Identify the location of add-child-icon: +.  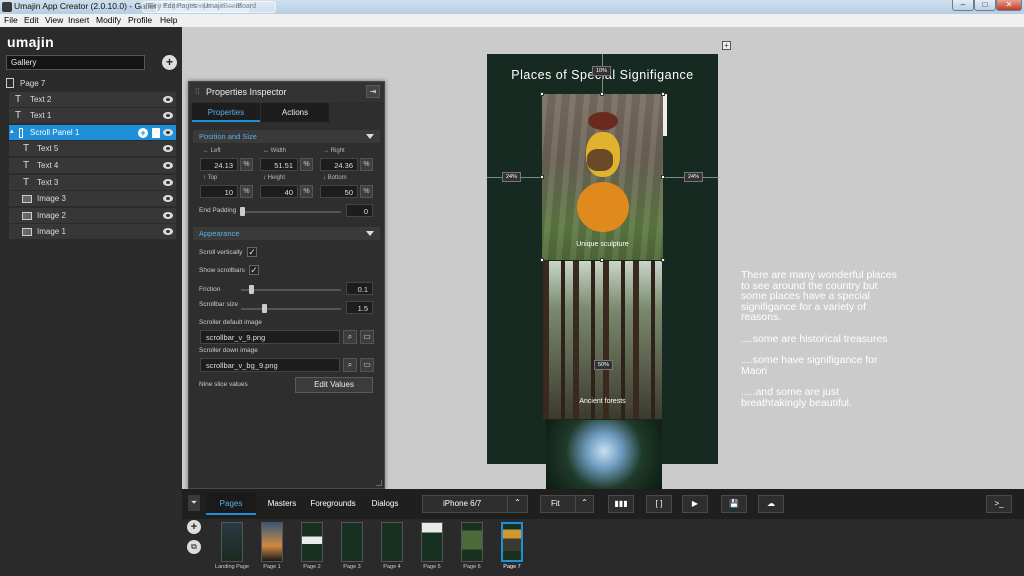
(143, 133).